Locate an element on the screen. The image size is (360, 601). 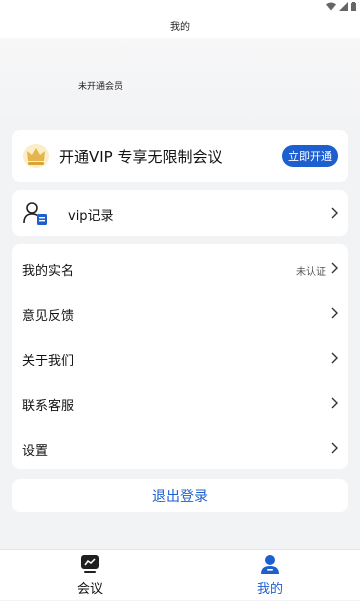
battery-icon is located at coordinates (353, 6).